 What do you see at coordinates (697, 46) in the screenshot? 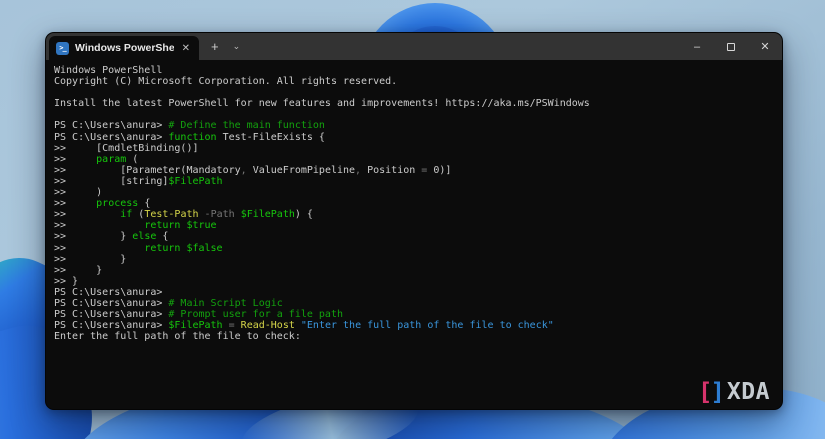
I see `minimize-button: –` at bounding box center [697, 46].